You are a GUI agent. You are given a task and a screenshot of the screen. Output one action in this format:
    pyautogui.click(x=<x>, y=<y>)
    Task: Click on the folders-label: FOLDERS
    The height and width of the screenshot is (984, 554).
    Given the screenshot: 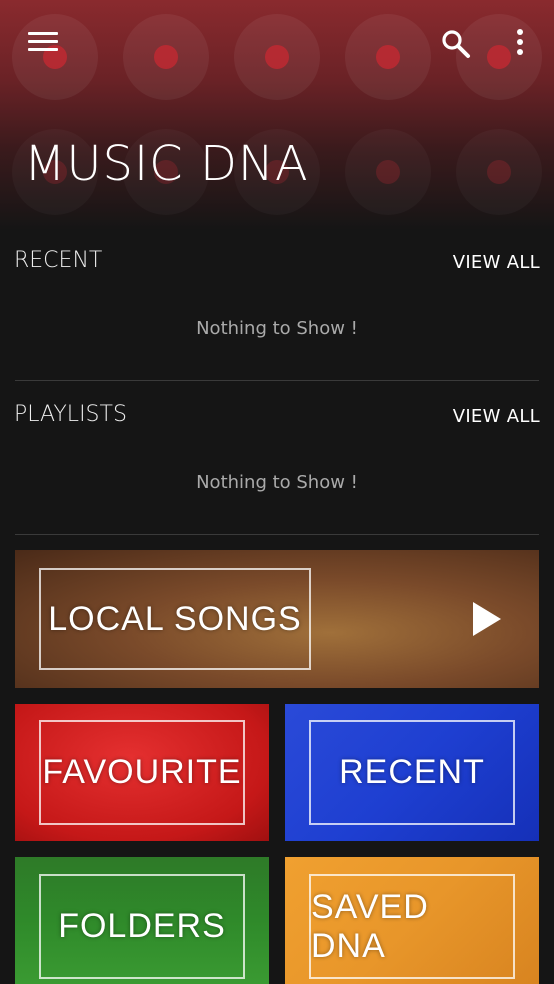 What is the action you would take?
    pyautogui.click(x=142, y=926)
    